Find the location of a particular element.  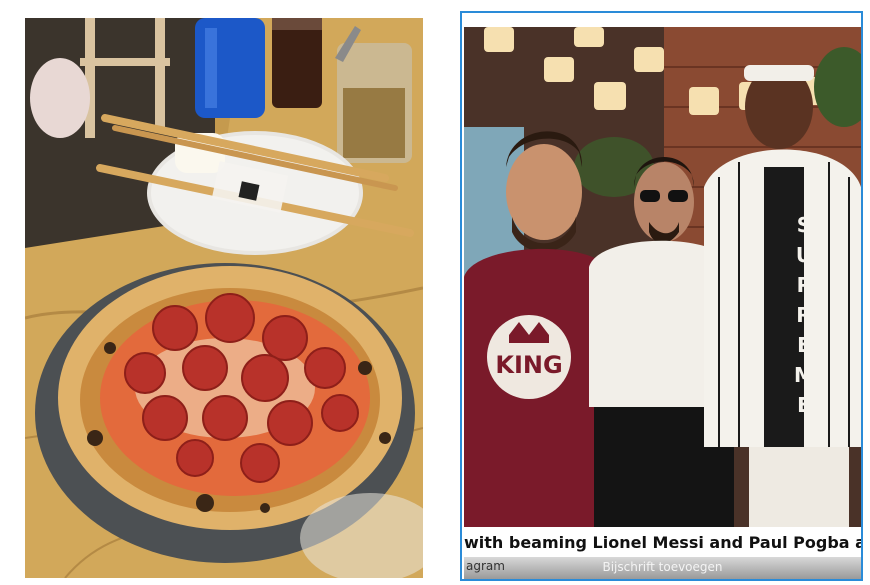

jacket-letter: R is located at coordinates (803, 315).